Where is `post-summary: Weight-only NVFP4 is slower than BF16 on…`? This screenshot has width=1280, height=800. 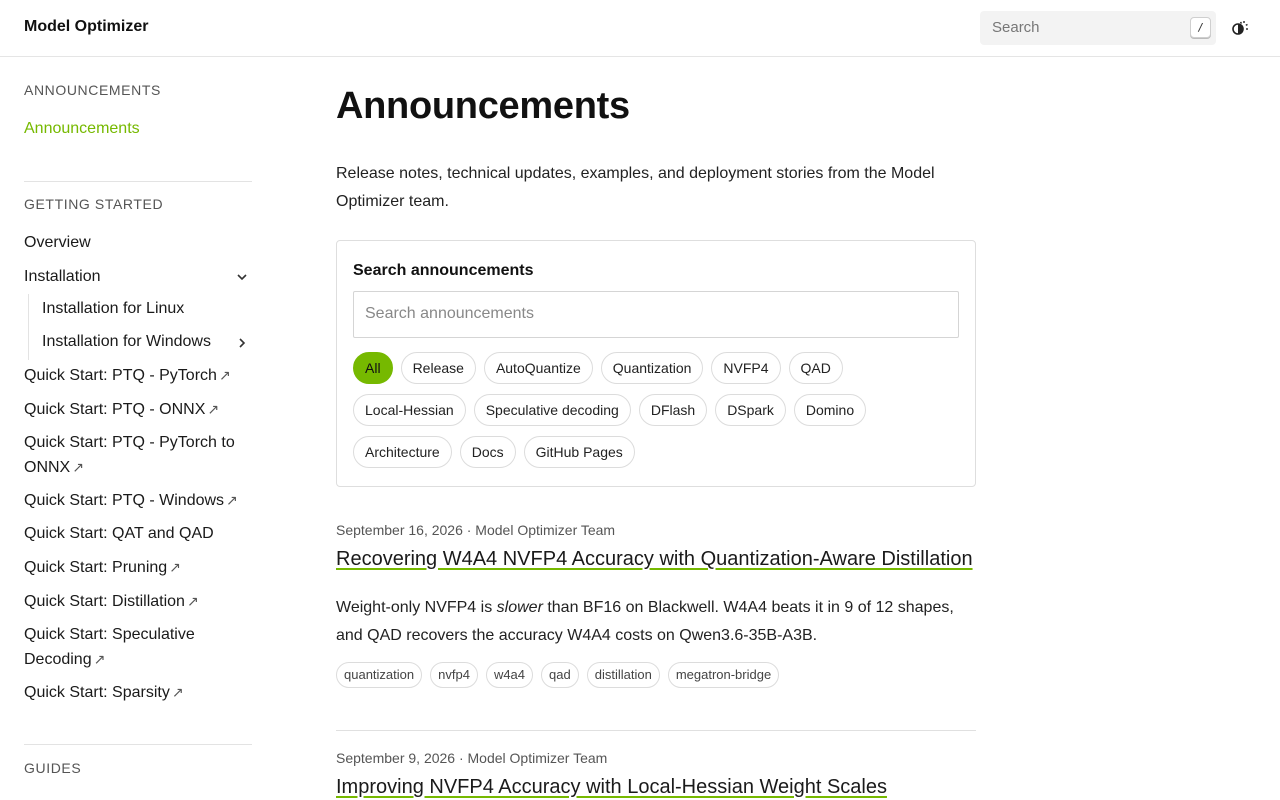 post-summary: Weight-only NVFP4 is slower than BF16 on… is located at coordinates (645, 621).